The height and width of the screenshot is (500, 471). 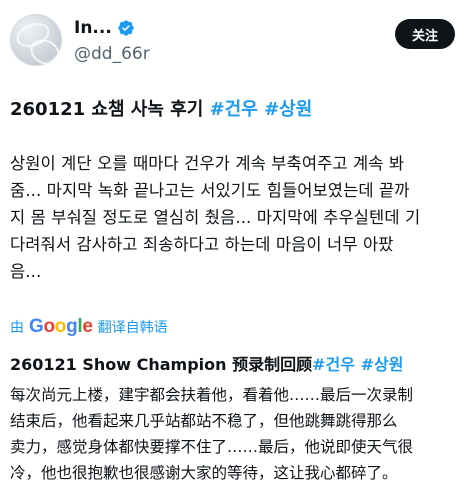 I want to click on google-logo: Google, so click(x=61, y=327).